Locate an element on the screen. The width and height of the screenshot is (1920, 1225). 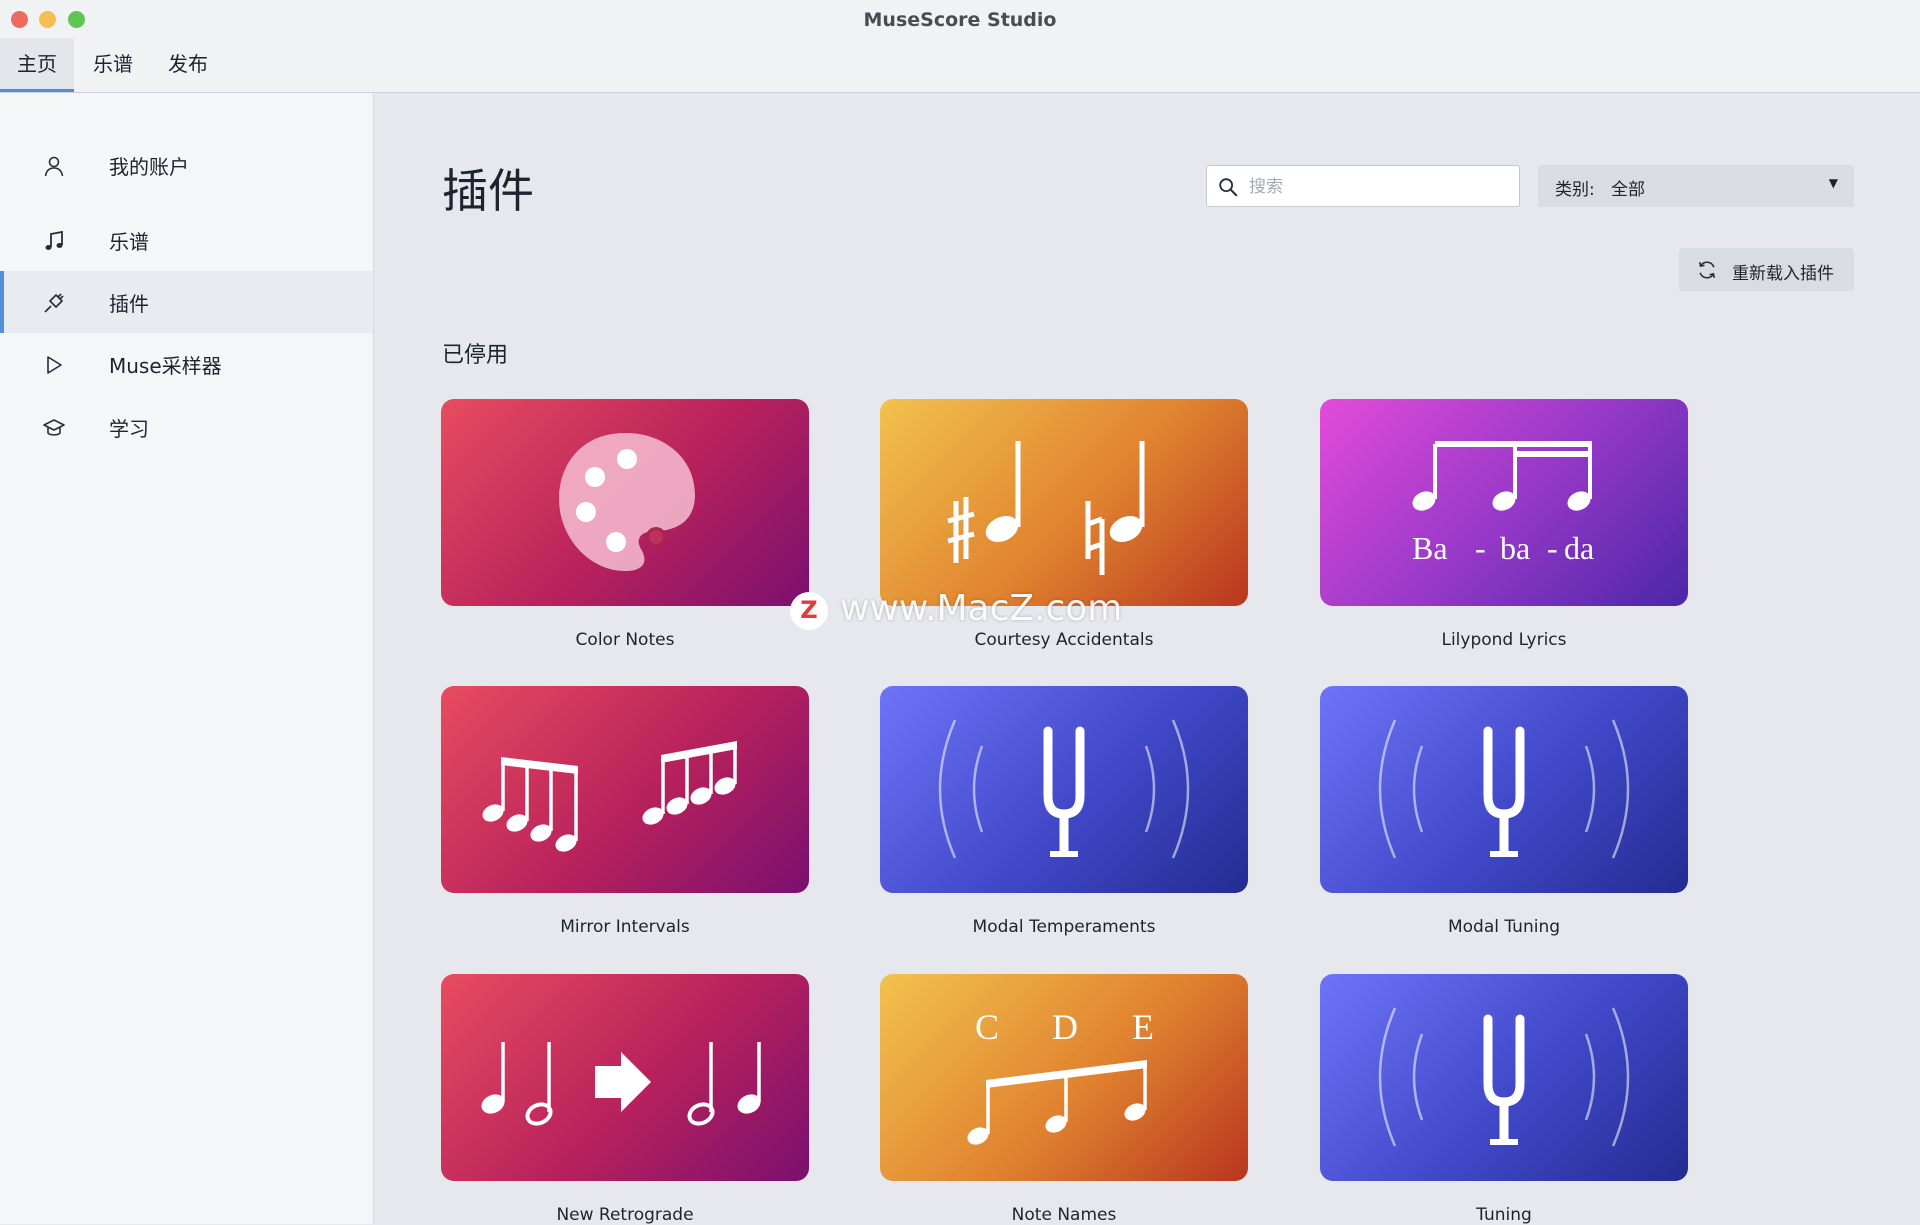
watermark-logo-icon: Z is located at coordinates (809, 611).